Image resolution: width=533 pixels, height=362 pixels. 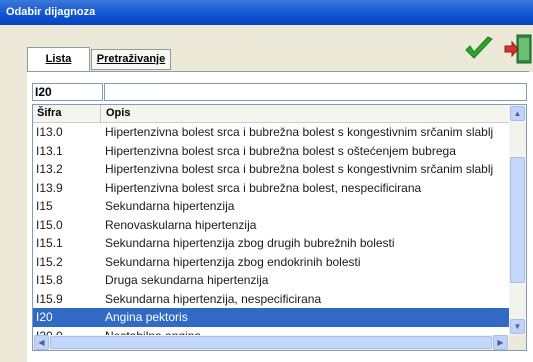 I want to click on cell-description: Renovaskularna hipertenzija, so click(x=181, y=224).